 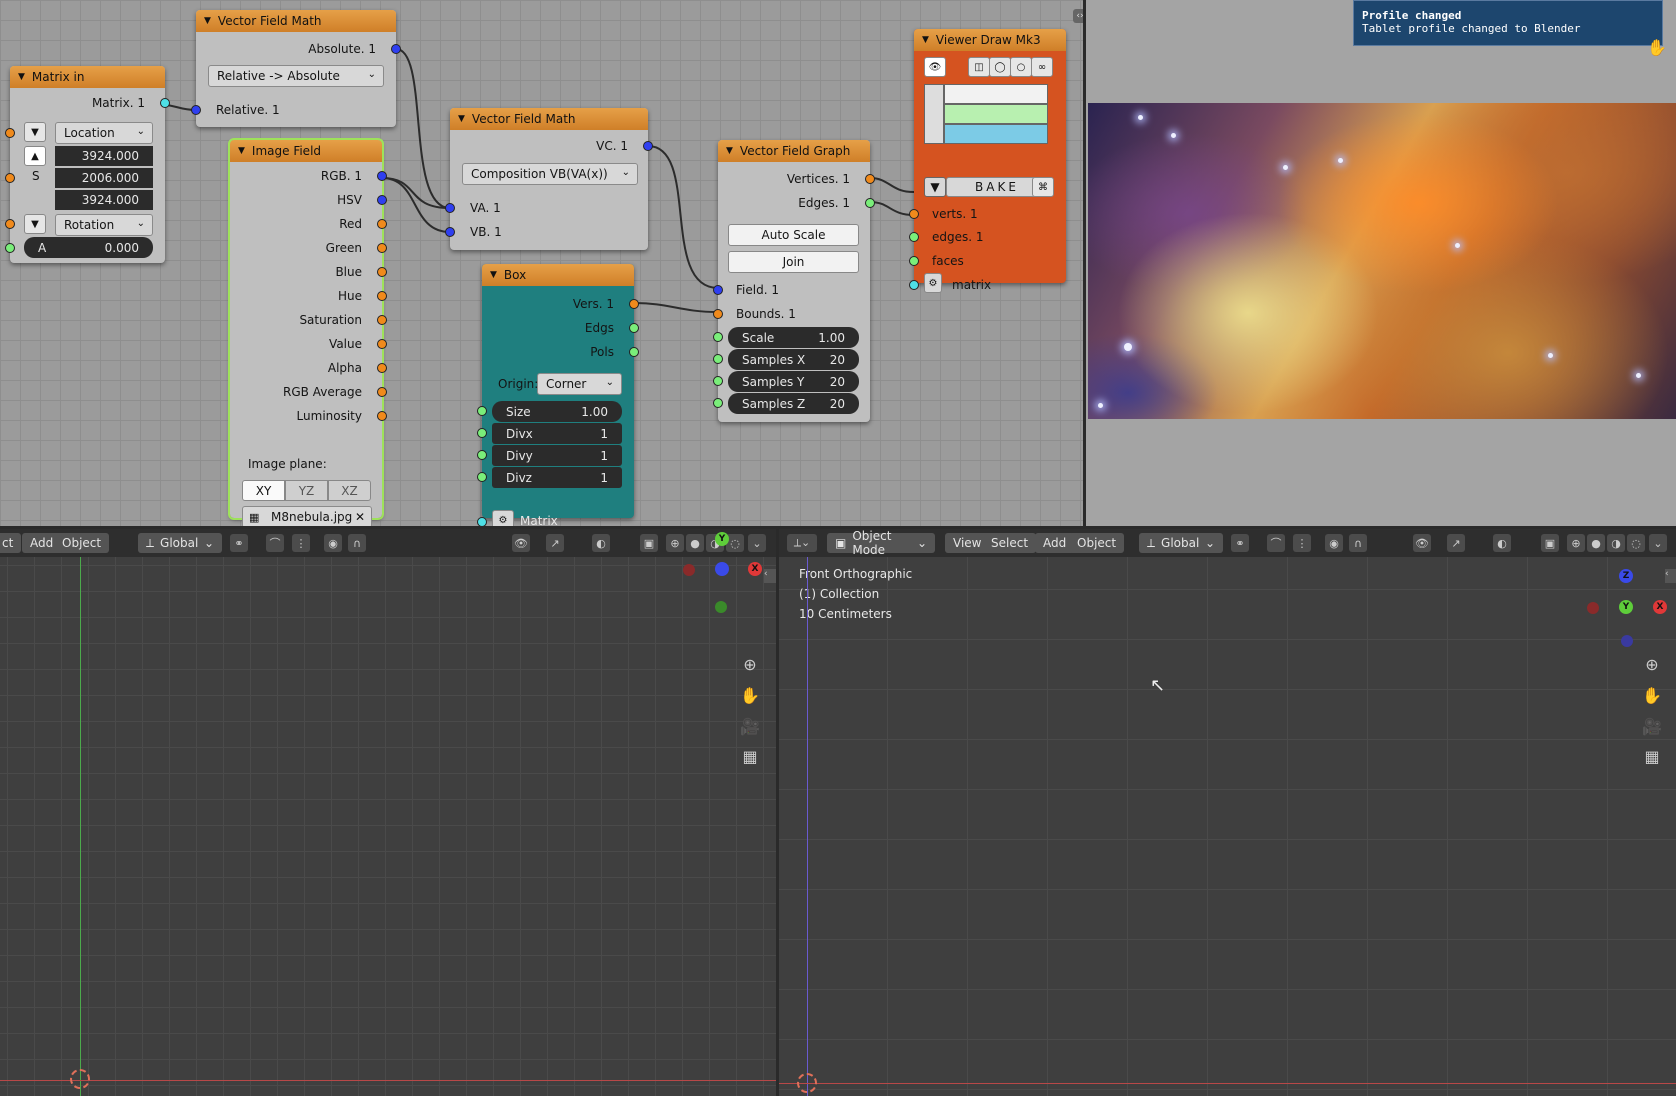 What do you see at coordinates (793, 262) in the screenshot?
I see `join-button: Join` at bounding box center [793, 262].